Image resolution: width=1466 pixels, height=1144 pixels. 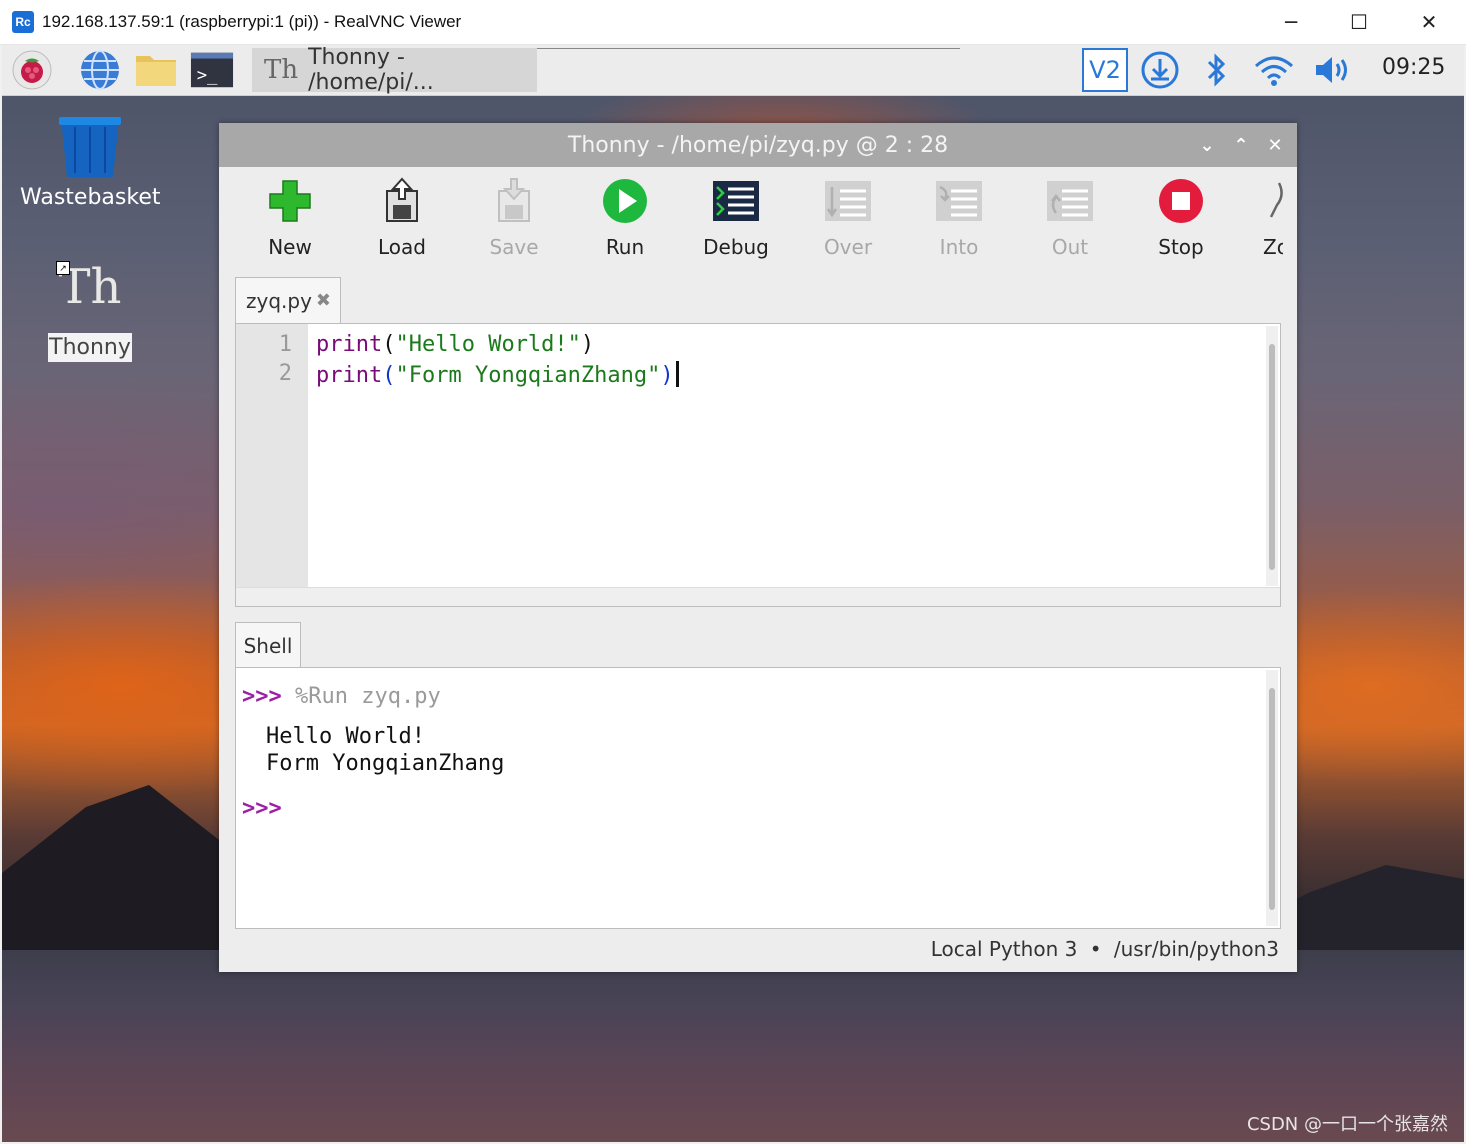 What do you see at coordinates (1332, 70) in the screenshot?
I see `volume-icon` at bounding box center [1332, 70].